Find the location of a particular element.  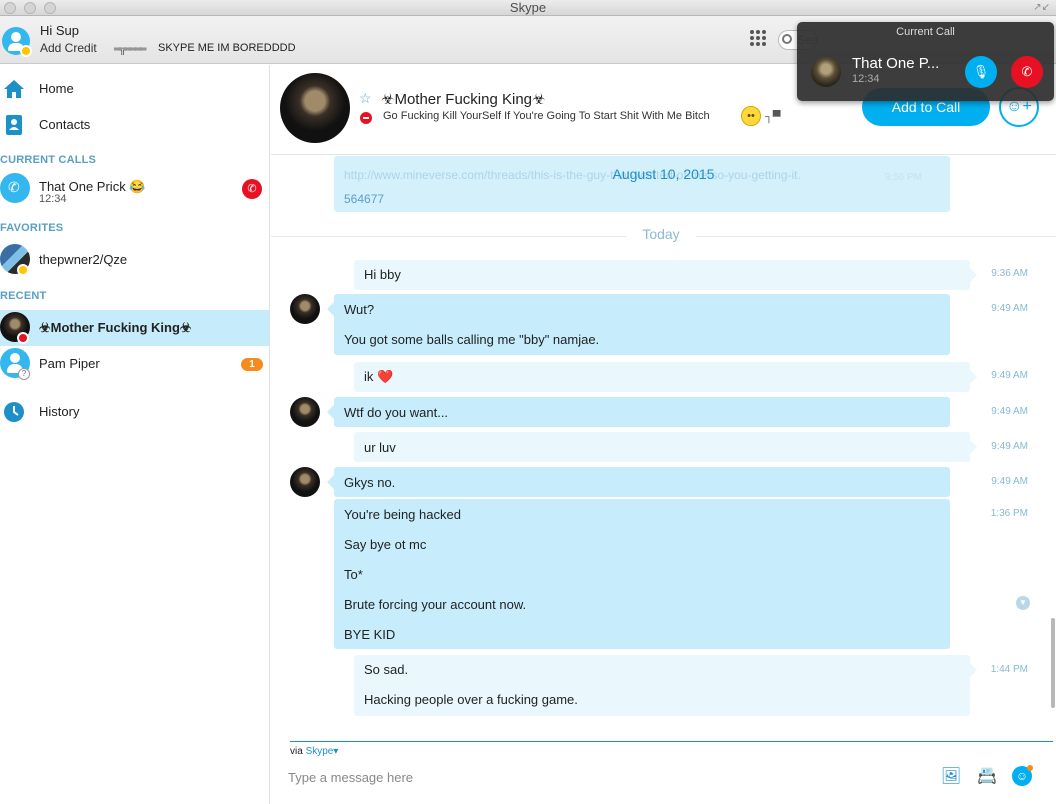

gun-icon: ═╦════ is located at coordinates (130, 49).